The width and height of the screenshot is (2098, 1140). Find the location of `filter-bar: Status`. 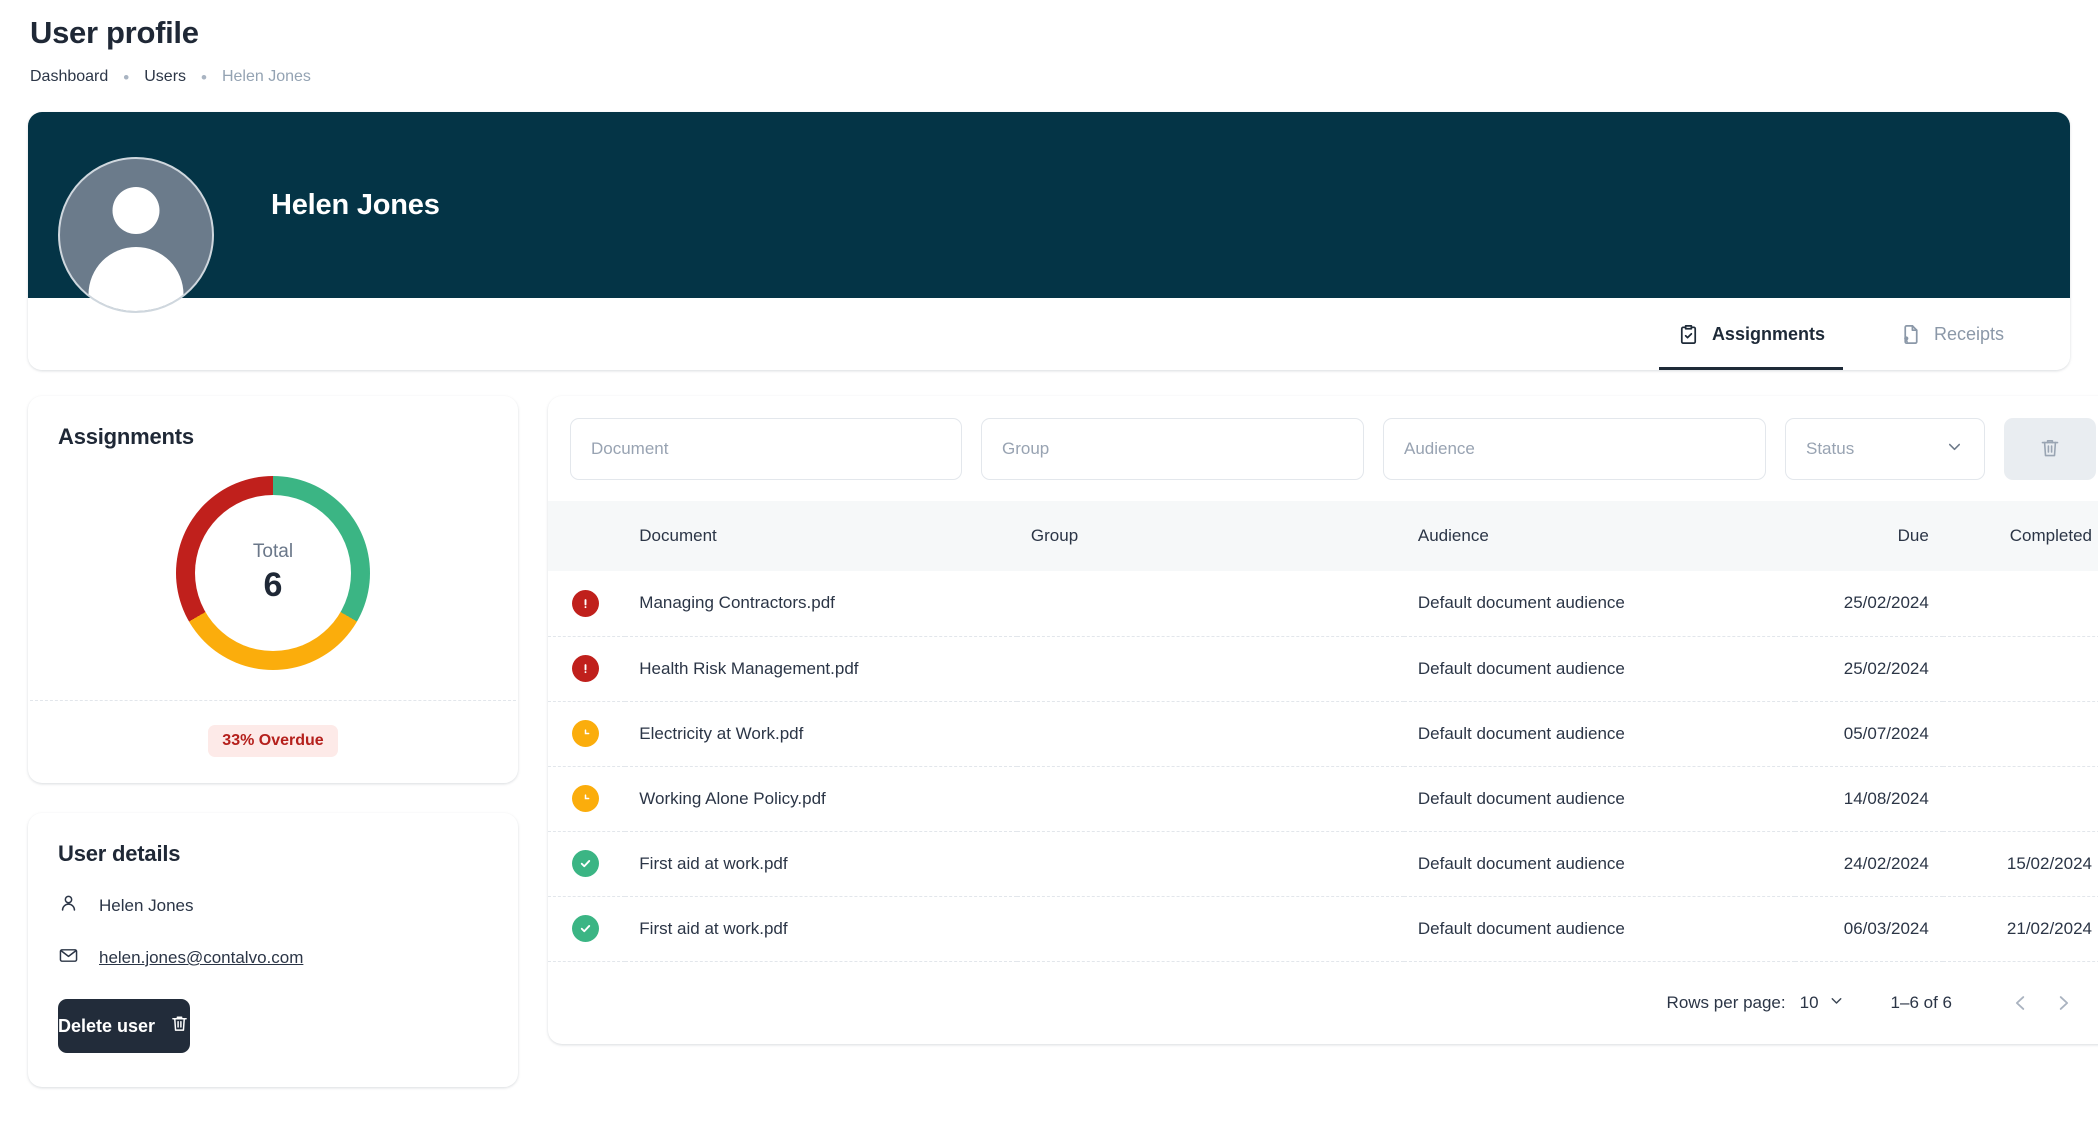

filter-bar: Status is located at coordinates (1323, 448).